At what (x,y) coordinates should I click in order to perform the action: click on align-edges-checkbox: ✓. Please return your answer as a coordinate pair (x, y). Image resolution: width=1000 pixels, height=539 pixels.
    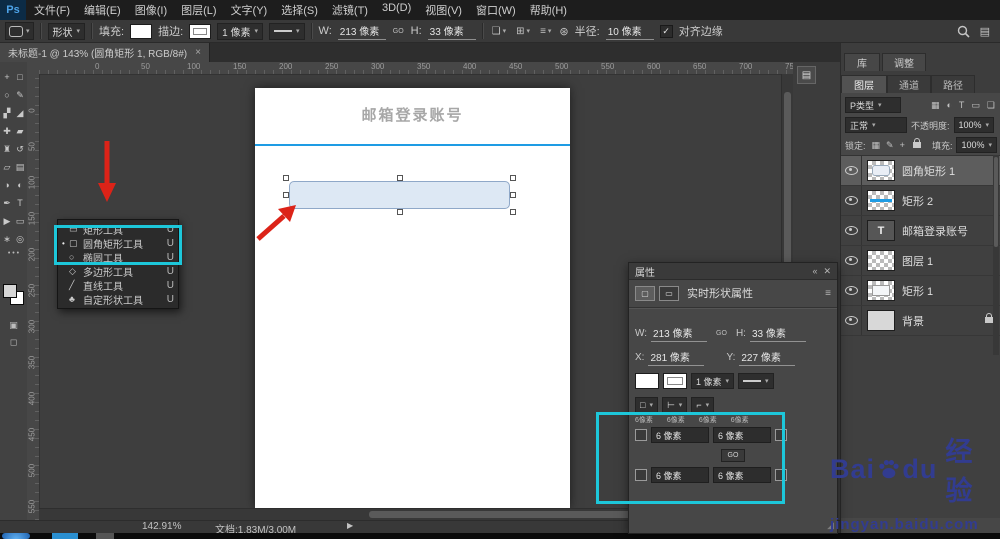
    Looking at the image, I should click on (666, 31).